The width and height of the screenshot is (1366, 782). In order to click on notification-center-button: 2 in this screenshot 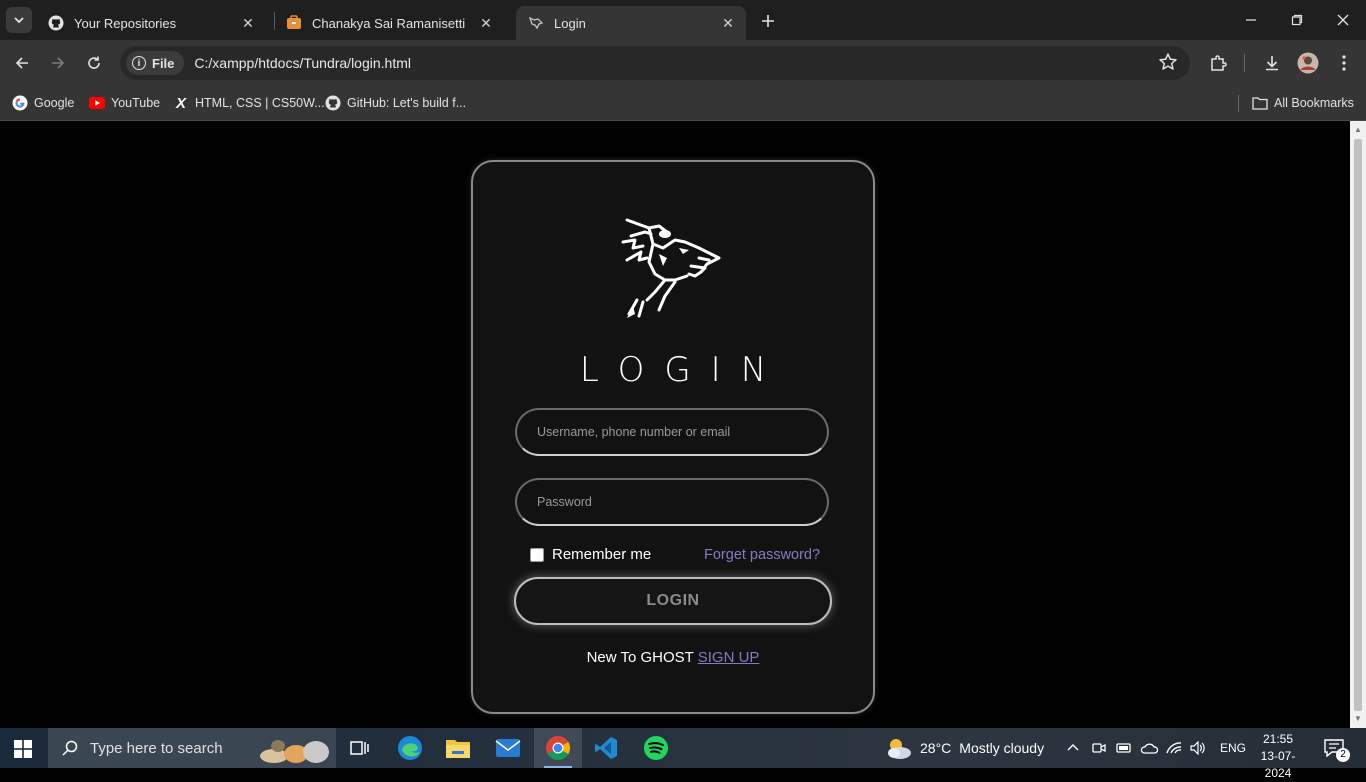, I will do `click(1337, 748)`.